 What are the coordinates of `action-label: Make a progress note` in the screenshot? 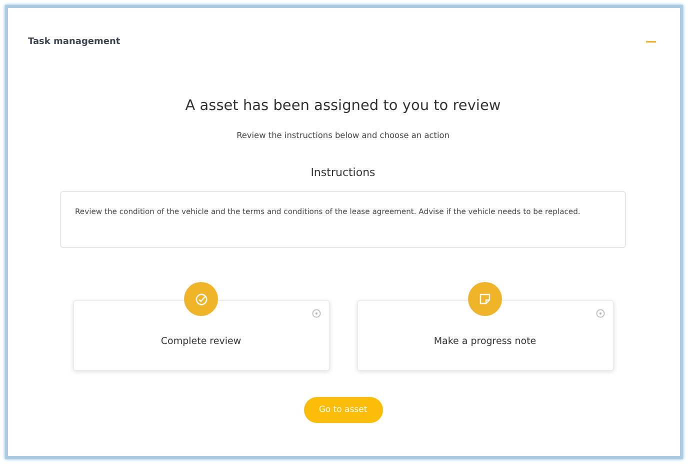 It's located at (485, 341).